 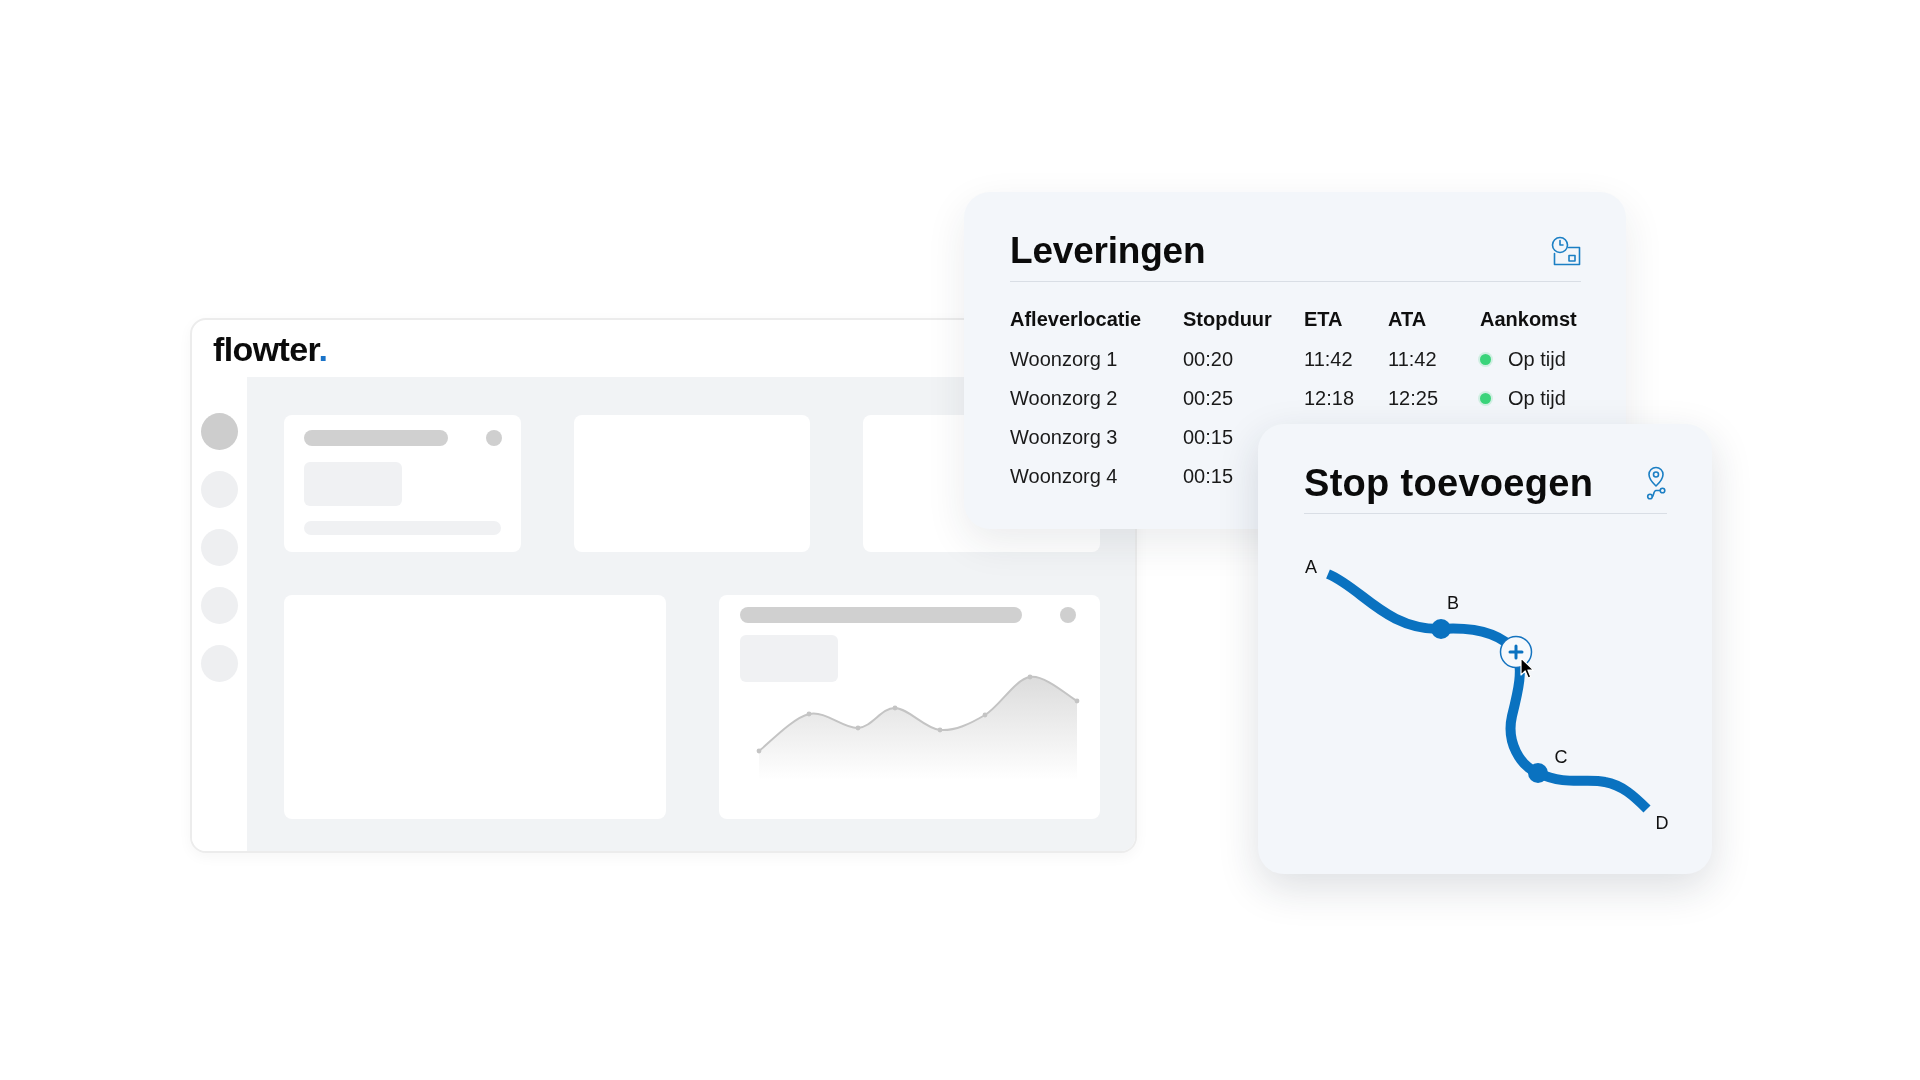 I want to click on column-header: Aankomst, so click(x=1528, y=319).